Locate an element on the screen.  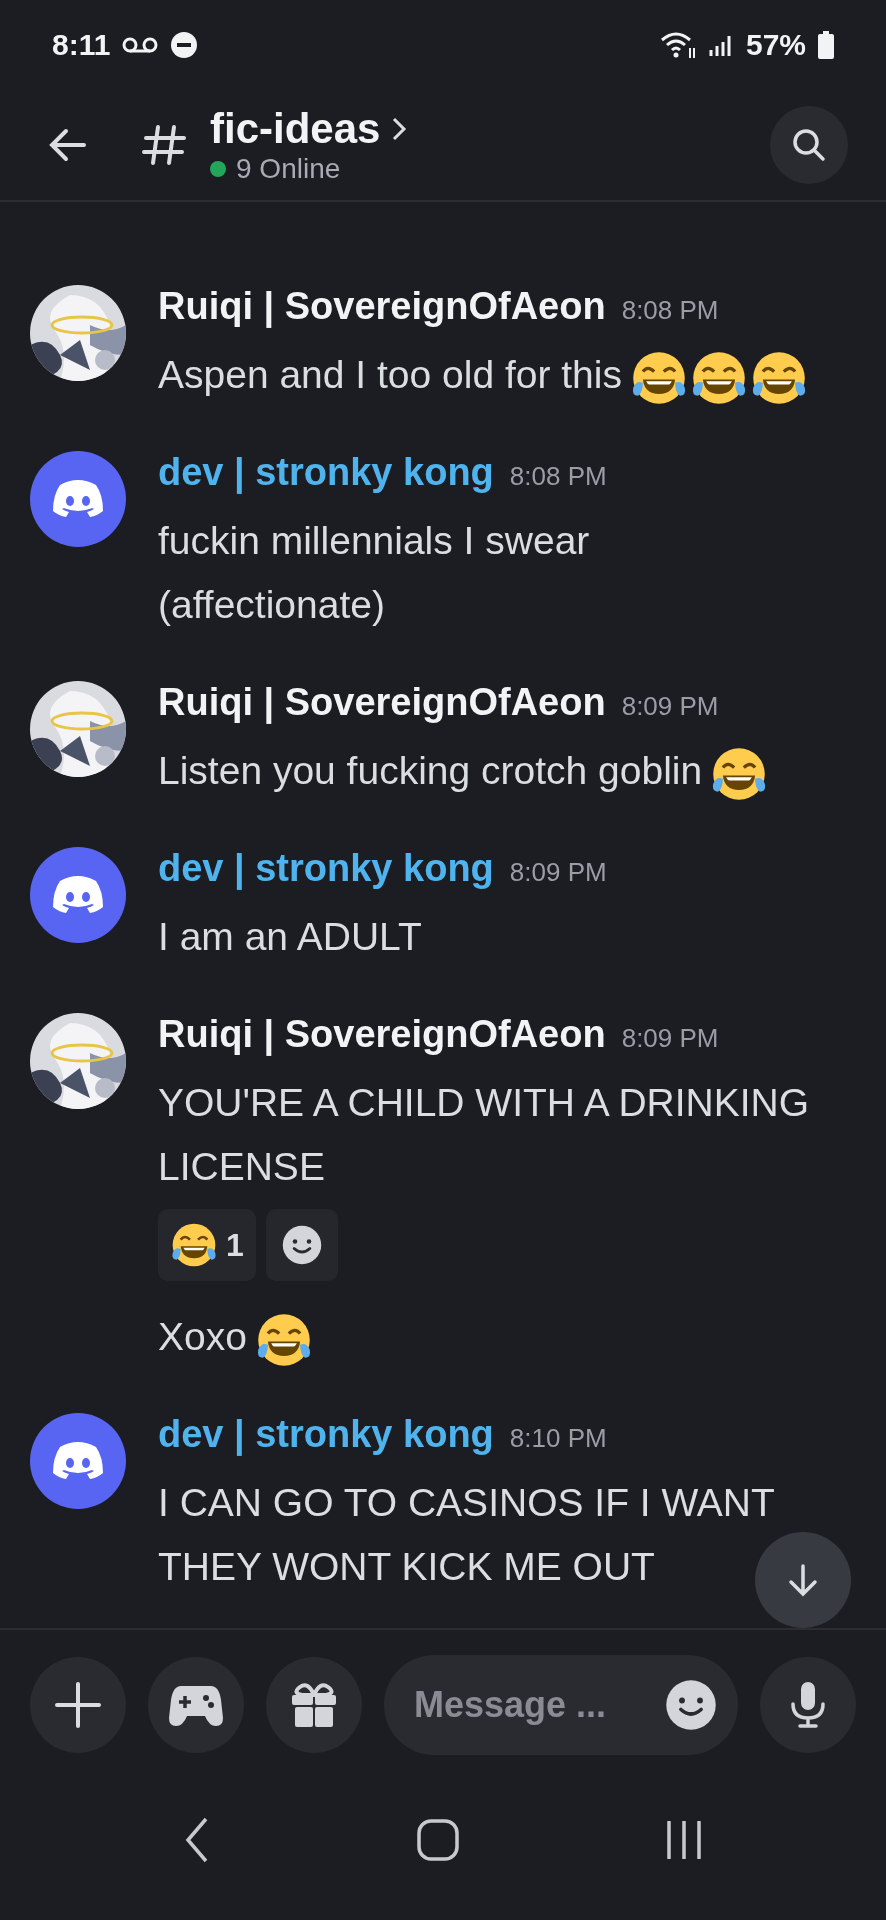
message-text: fuckin millennials I swear (affectionate) is located at coordinates (374, 572).